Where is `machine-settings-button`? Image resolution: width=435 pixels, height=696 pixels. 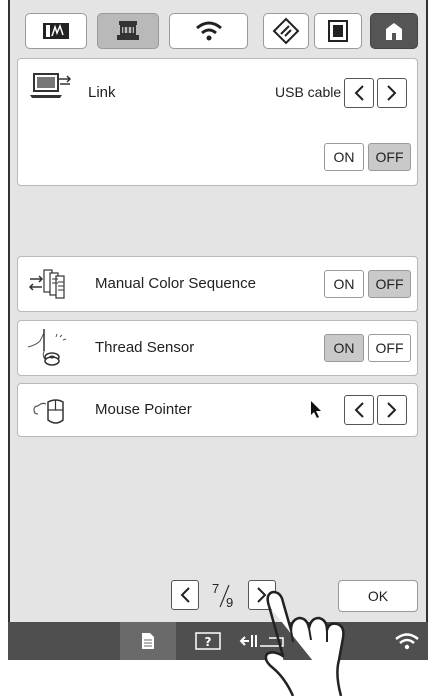
machine-settings-button is located at coordinates (128, 31).